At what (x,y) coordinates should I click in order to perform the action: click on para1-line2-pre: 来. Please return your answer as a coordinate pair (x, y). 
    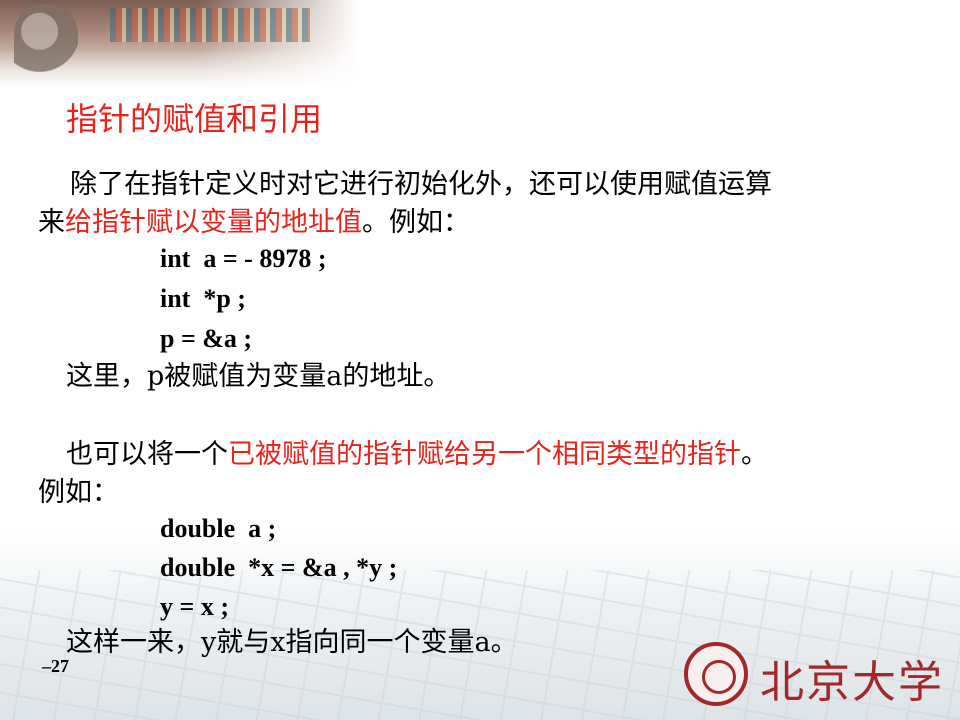
    Looking at the image, I should click on (51, 222).